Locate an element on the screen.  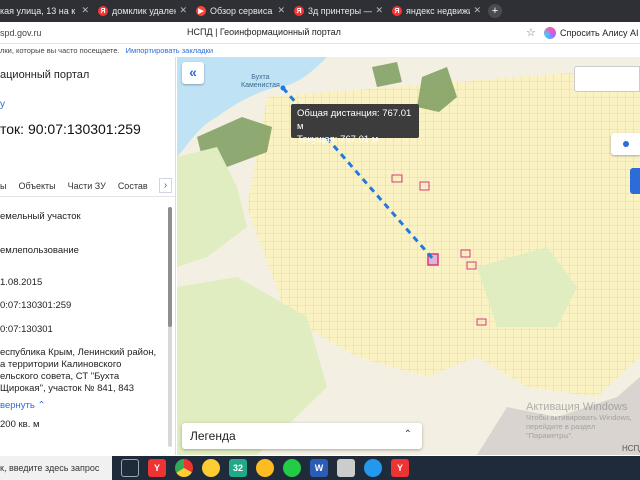
url-field: spd.gov.ru is located at coordinates (80, 33).